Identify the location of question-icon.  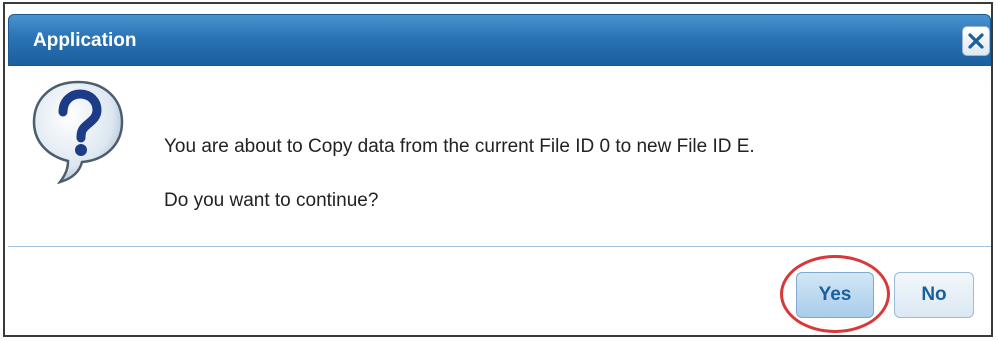
(78, 132).